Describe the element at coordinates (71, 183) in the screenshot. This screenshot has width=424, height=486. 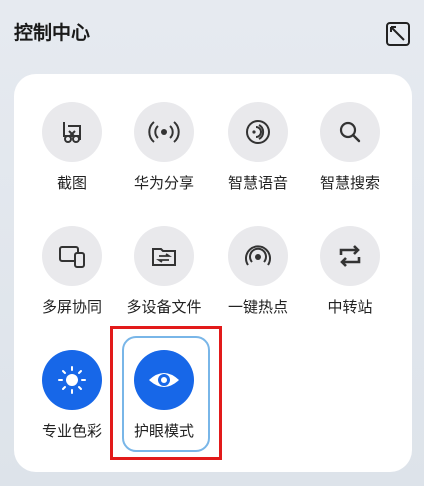
I see `tile-label: 截图` at that location.